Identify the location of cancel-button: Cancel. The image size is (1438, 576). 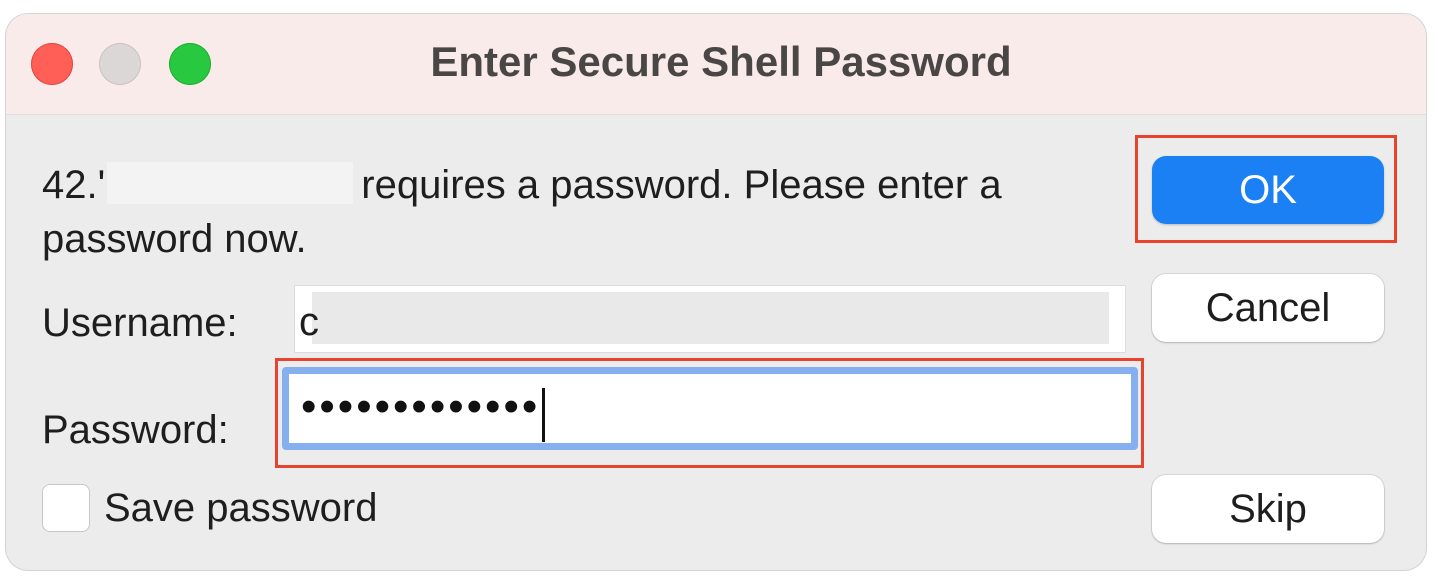
(1268, 308).